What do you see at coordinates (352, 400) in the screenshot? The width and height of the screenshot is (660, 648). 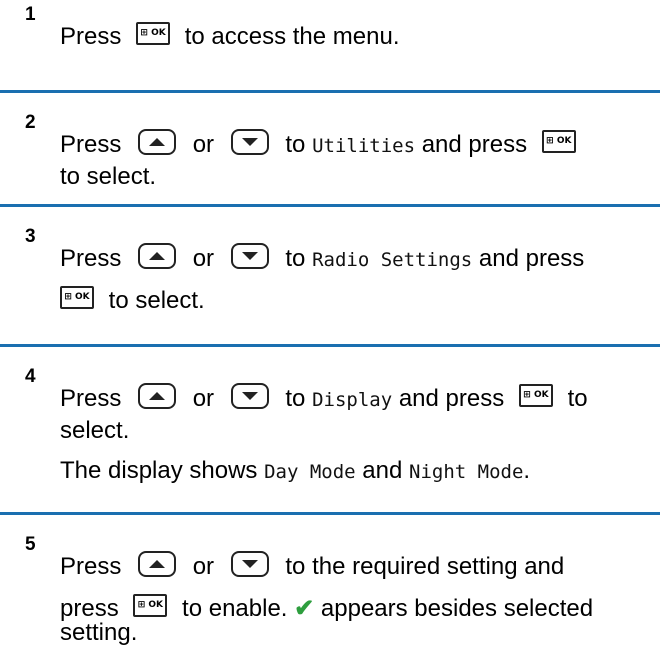 I see `menu-item-display: Display` at bounding box center [352, 400].